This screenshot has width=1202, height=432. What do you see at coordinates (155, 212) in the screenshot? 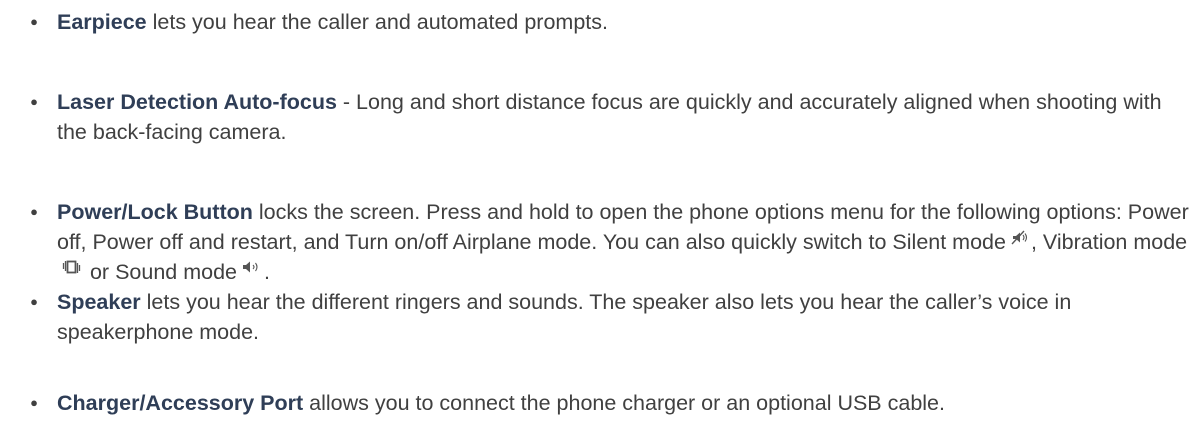
I see `item-term: Power/Lock Button` at bounding box center [155, 212].